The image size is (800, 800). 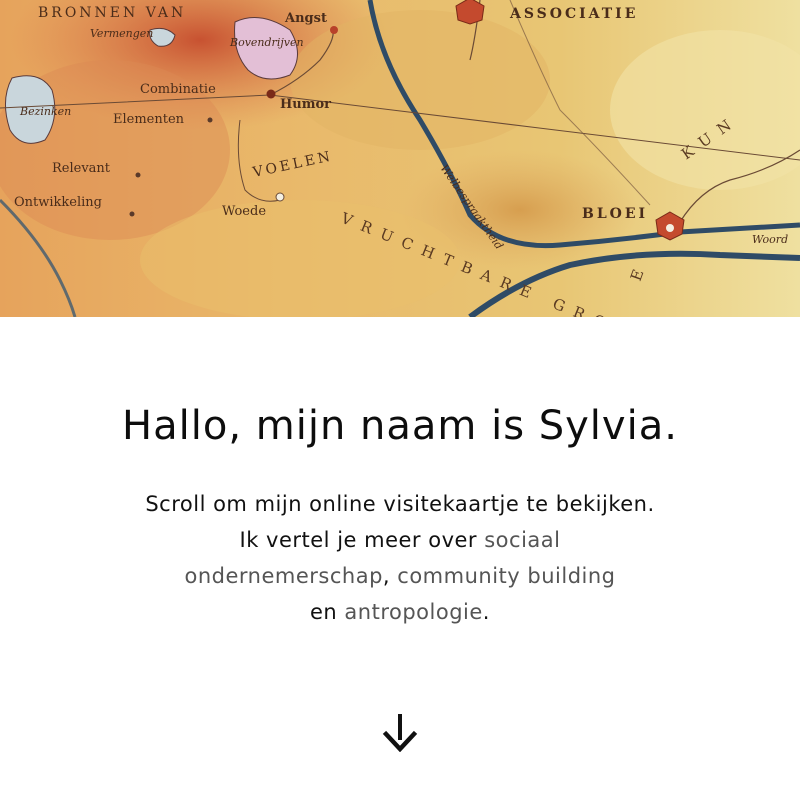 What do you see at coordinates (58, 202) in the screenshot?
I see `map-label-ontwikkeling: Ontwikkeling` at bounding box center [58, 202].